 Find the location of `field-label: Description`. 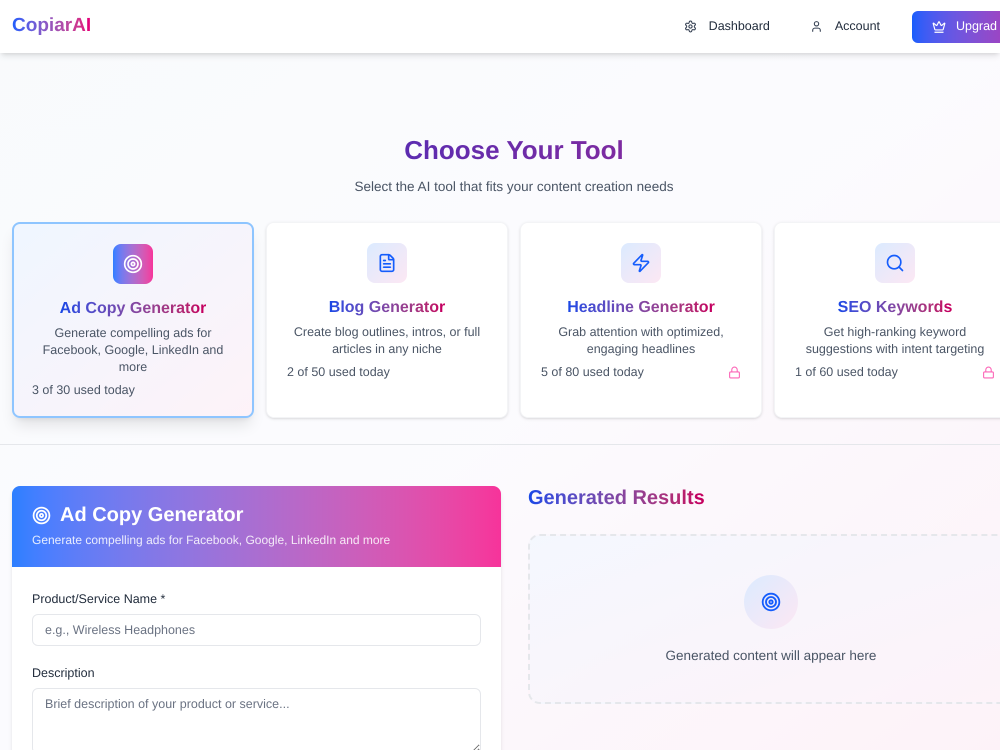

field-label: Description is located at coordinates (64, 673).